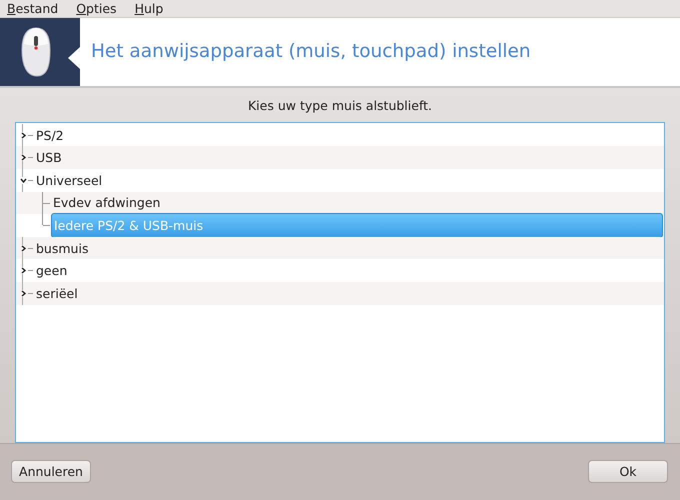  What do you see at coordinates (628, 472) in the screenshot?
I see `ok-button: Ok` at bounding box center [628, 472].